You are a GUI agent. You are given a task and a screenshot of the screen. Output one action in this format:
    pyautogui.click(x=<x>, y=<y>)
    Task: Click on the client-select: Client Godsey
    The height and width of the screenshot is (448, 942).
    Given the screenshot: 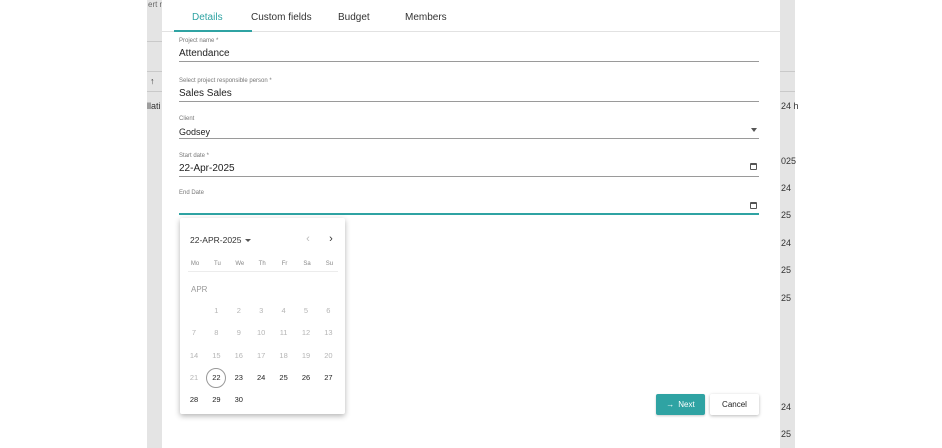 What is the action you would take?
    pyautogui.click(x=469, y=127)
    